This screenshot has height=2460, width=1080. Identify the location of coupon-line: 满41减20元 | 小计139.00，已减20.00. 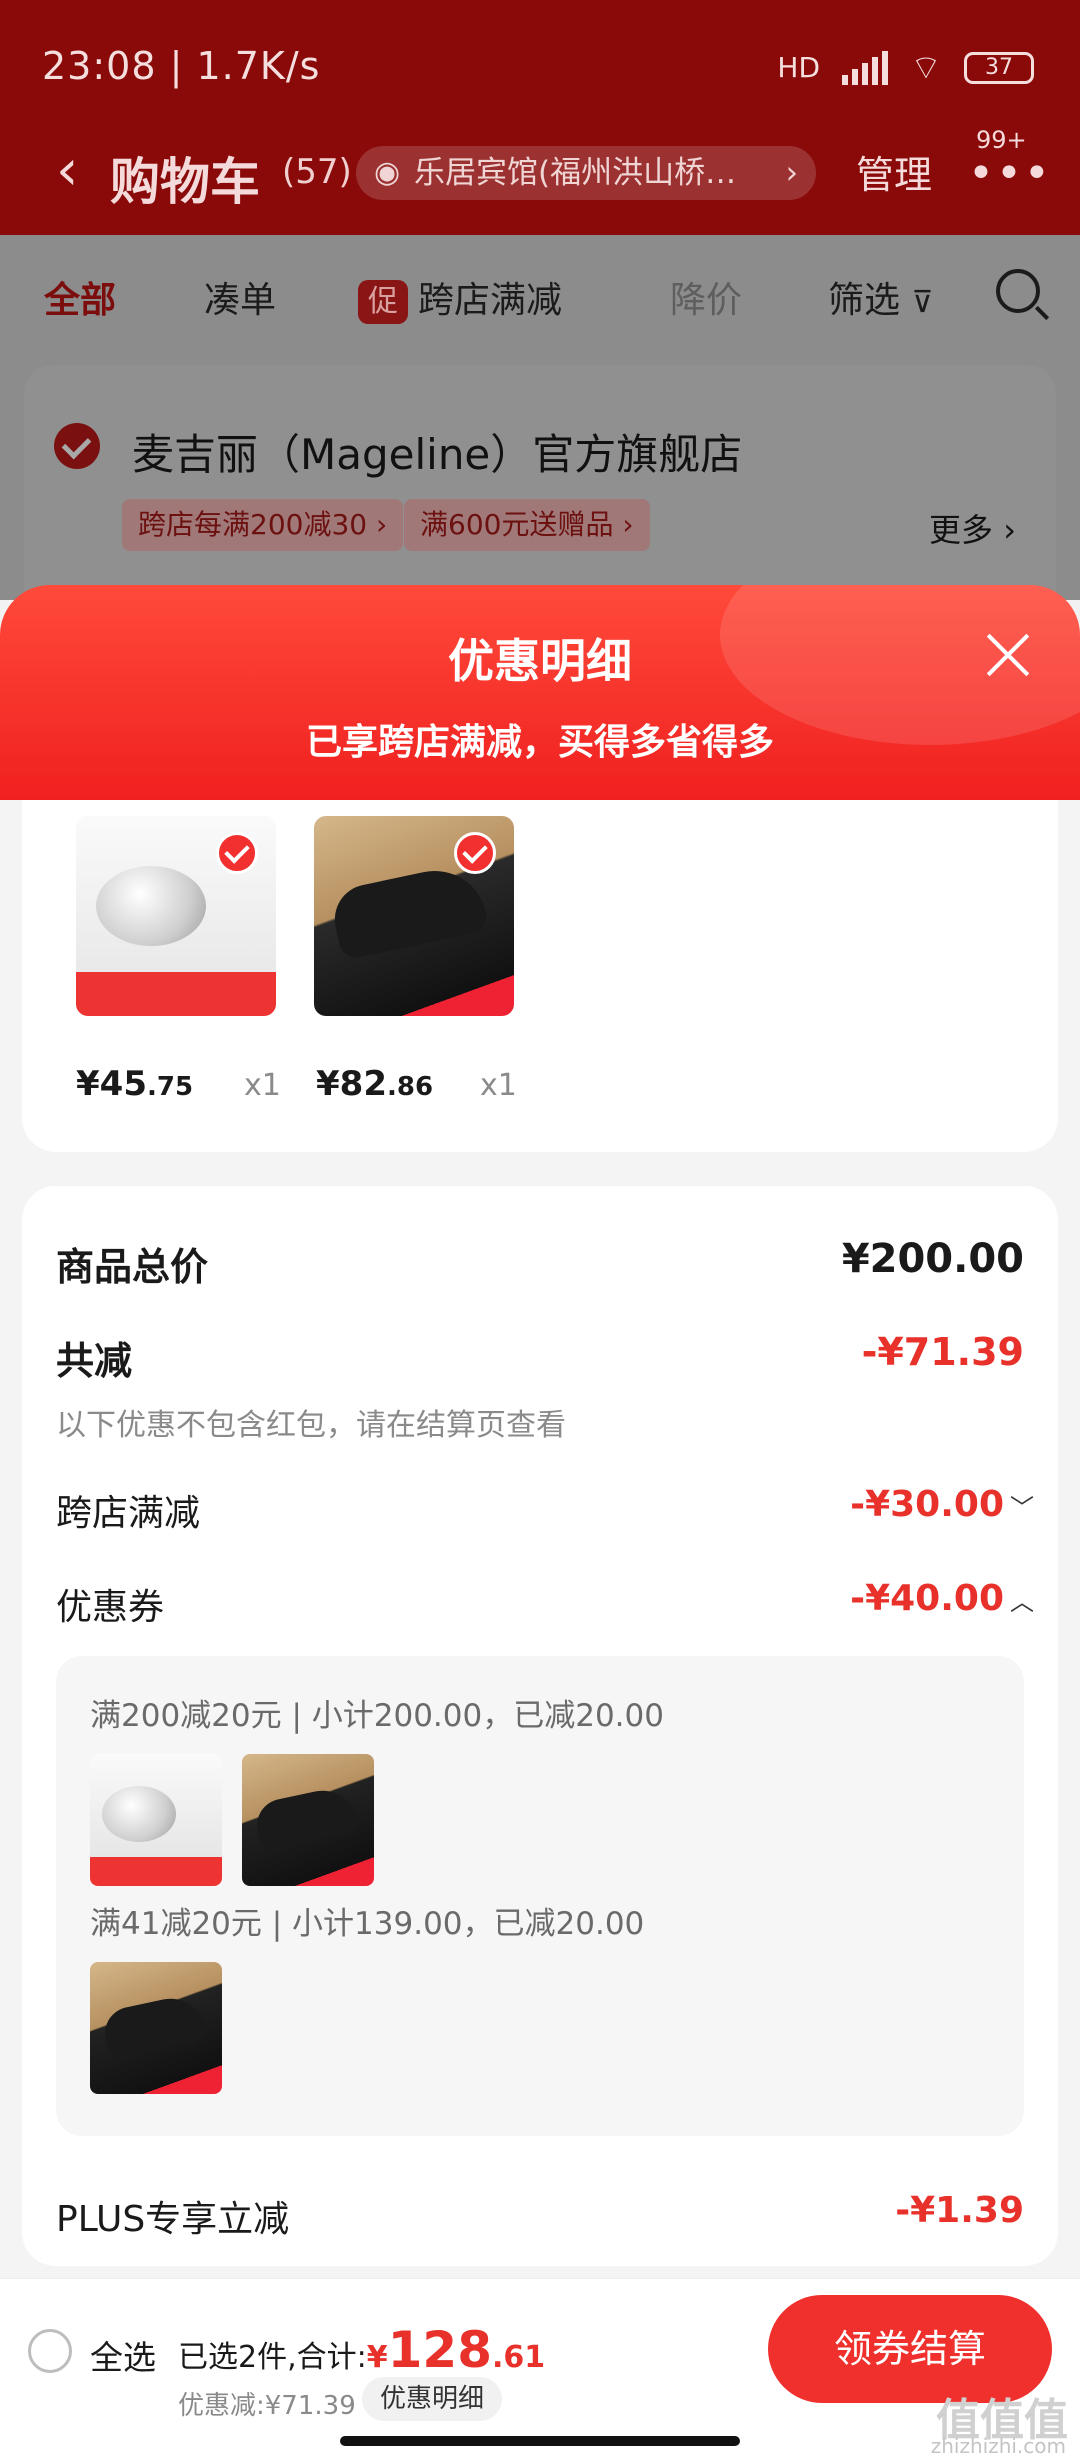
(367, 1924).